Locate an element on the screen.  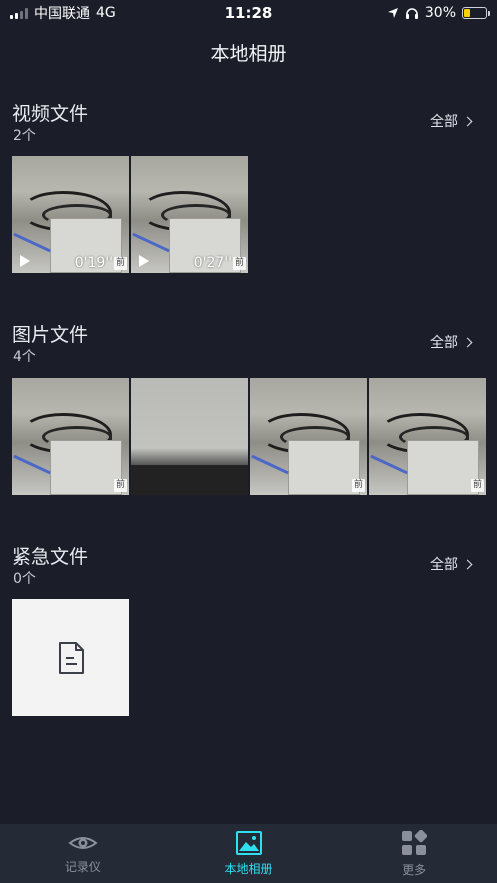
section-count: 4个 is located at coordinates (24, 357).